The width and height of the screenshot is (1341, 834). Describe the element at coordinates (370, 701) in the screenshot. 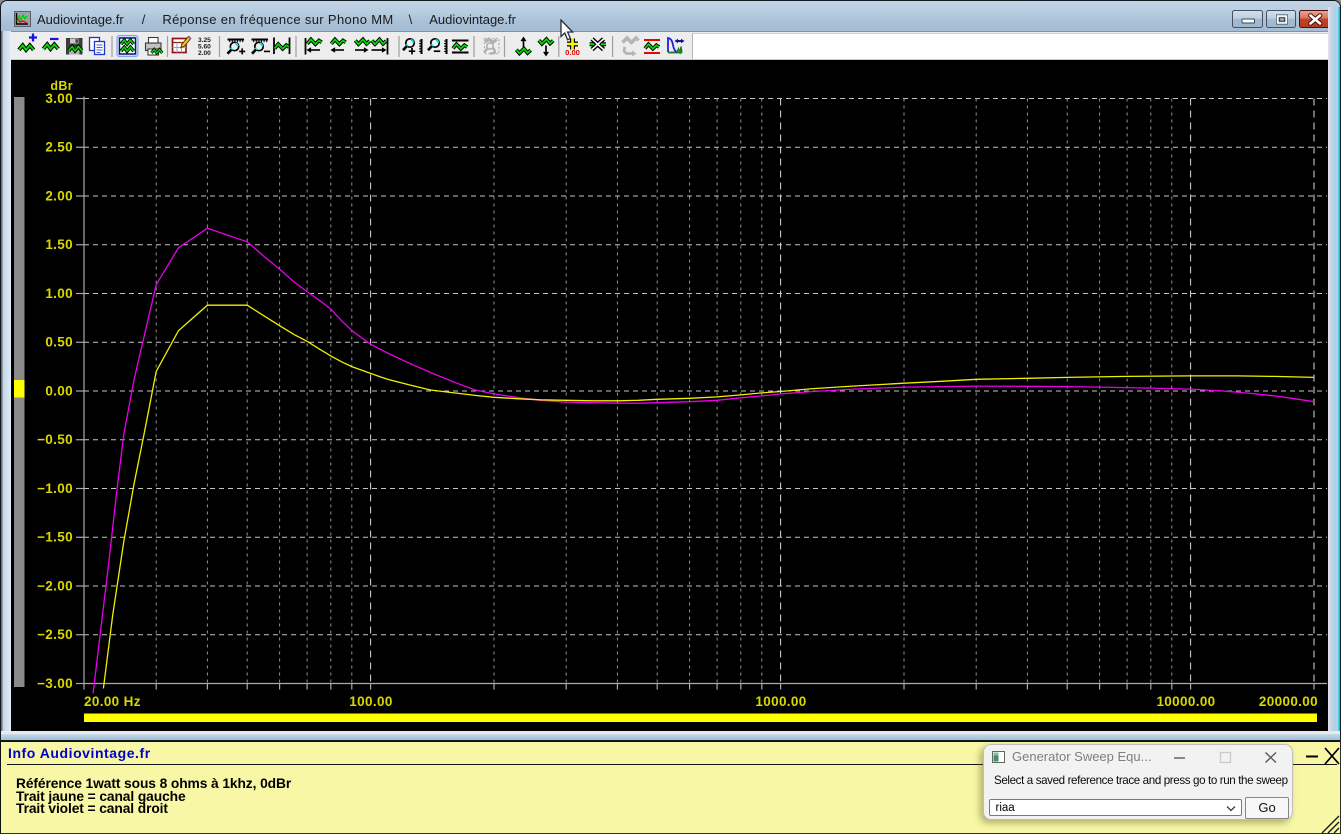

I see `svg-text: 100.00` at that location.